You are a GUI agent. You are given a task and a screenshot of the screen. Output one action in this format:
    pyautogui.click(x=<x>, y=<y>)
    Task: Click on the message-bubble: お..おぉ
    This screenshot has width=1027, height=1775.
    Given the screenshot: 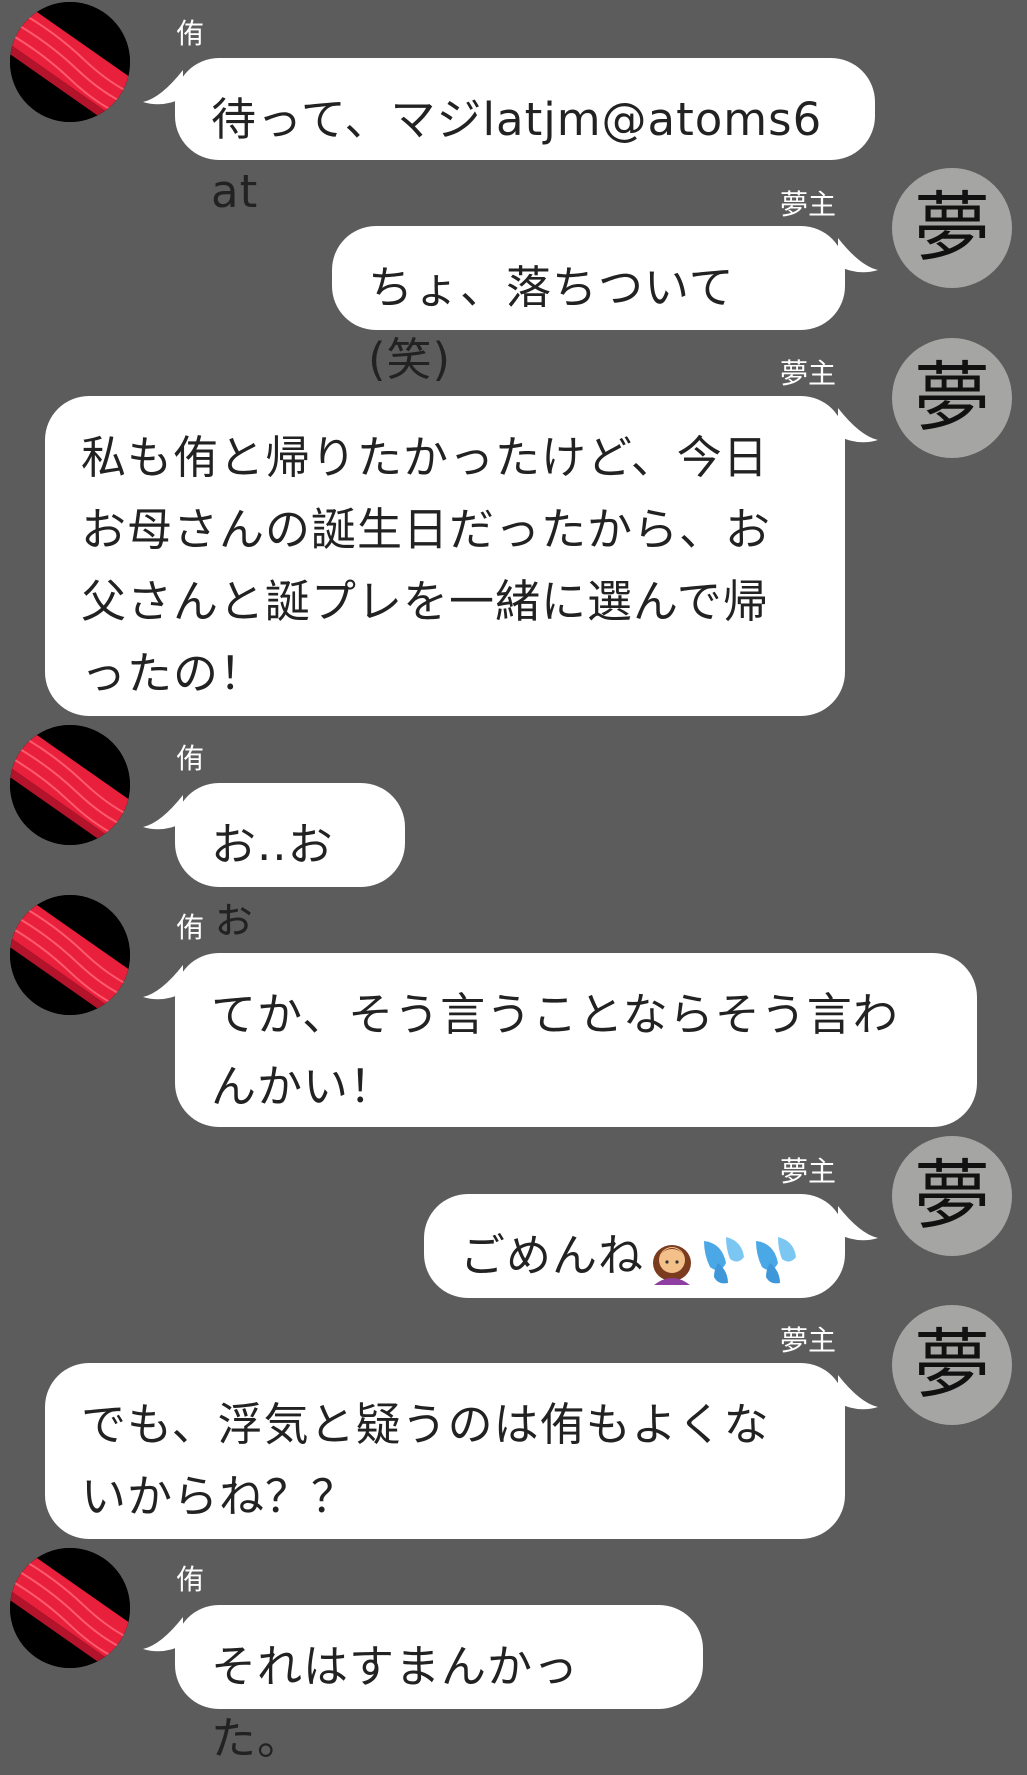 What is the action you would take?
    pyautogui.click(x=290, y=863)
    